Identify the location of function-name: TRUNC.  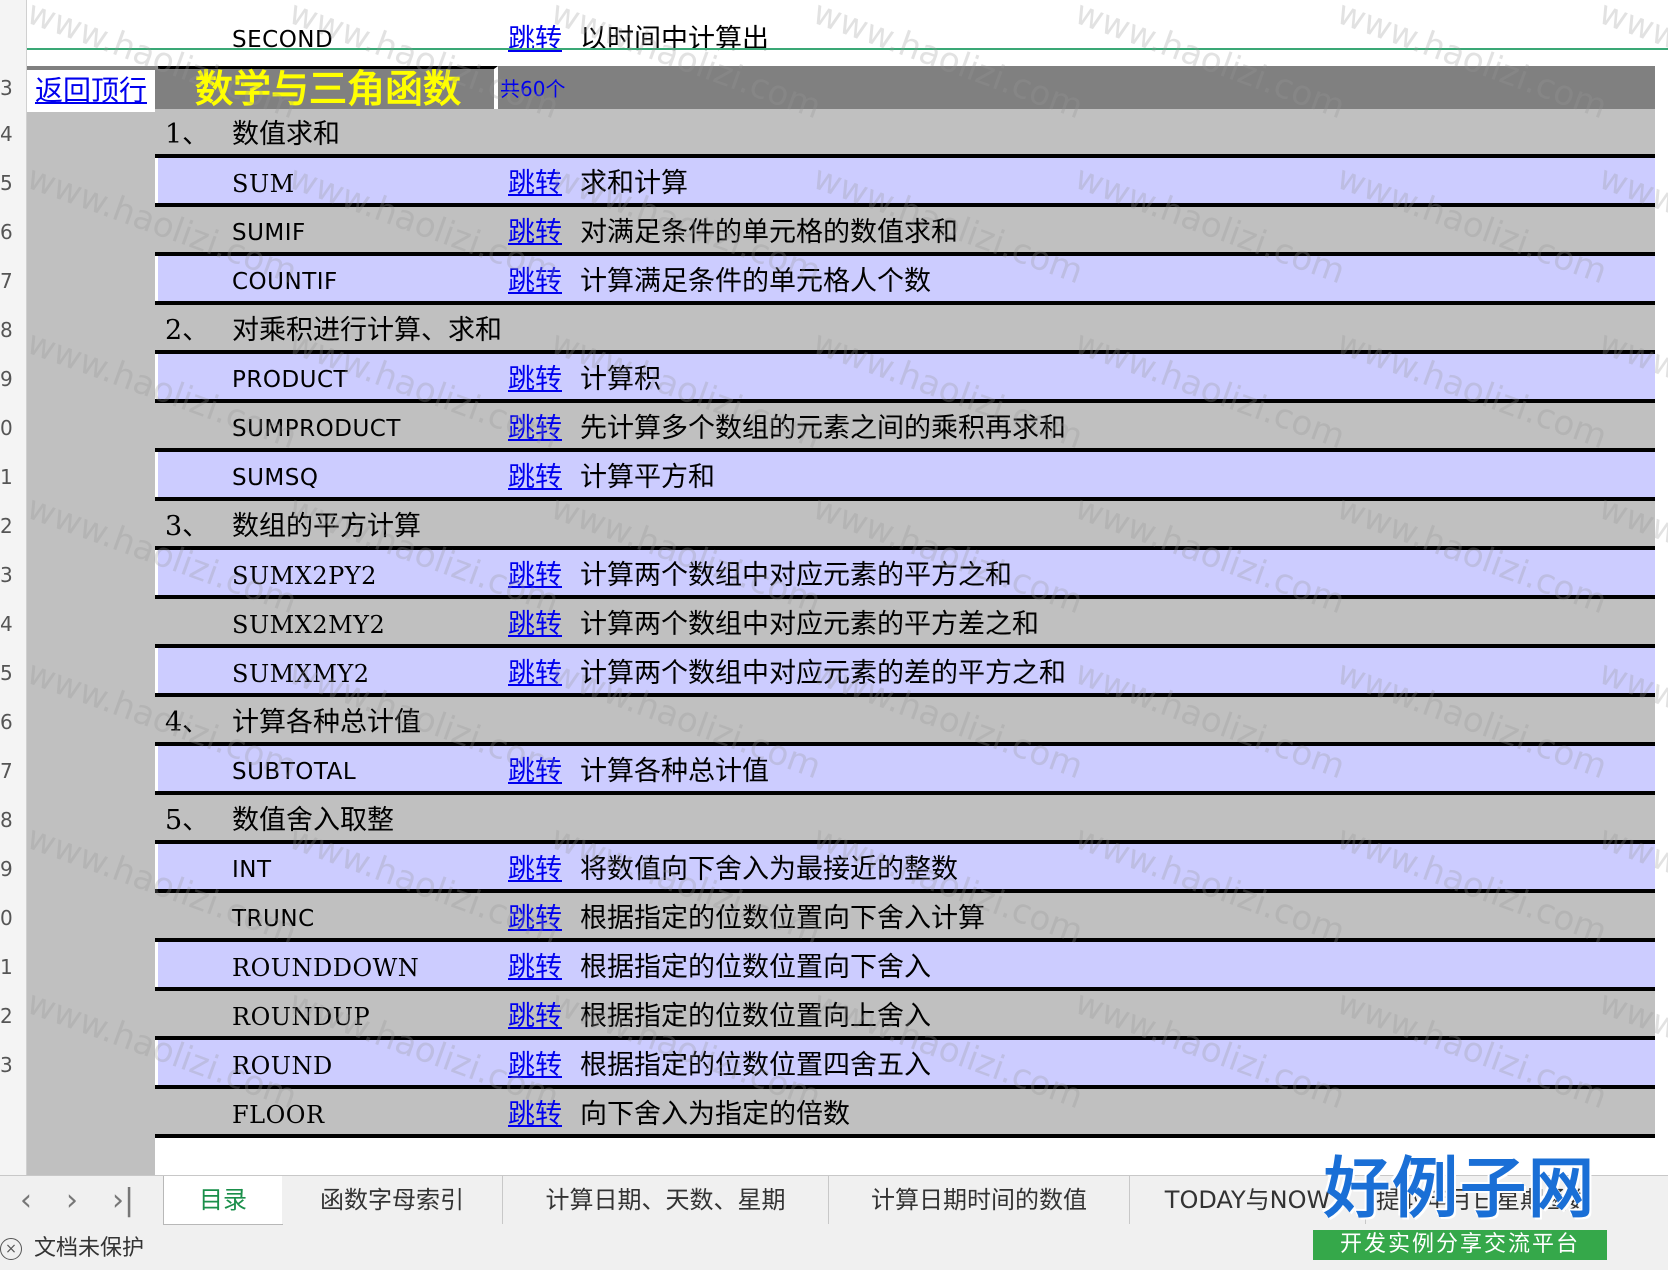
(273, 919).